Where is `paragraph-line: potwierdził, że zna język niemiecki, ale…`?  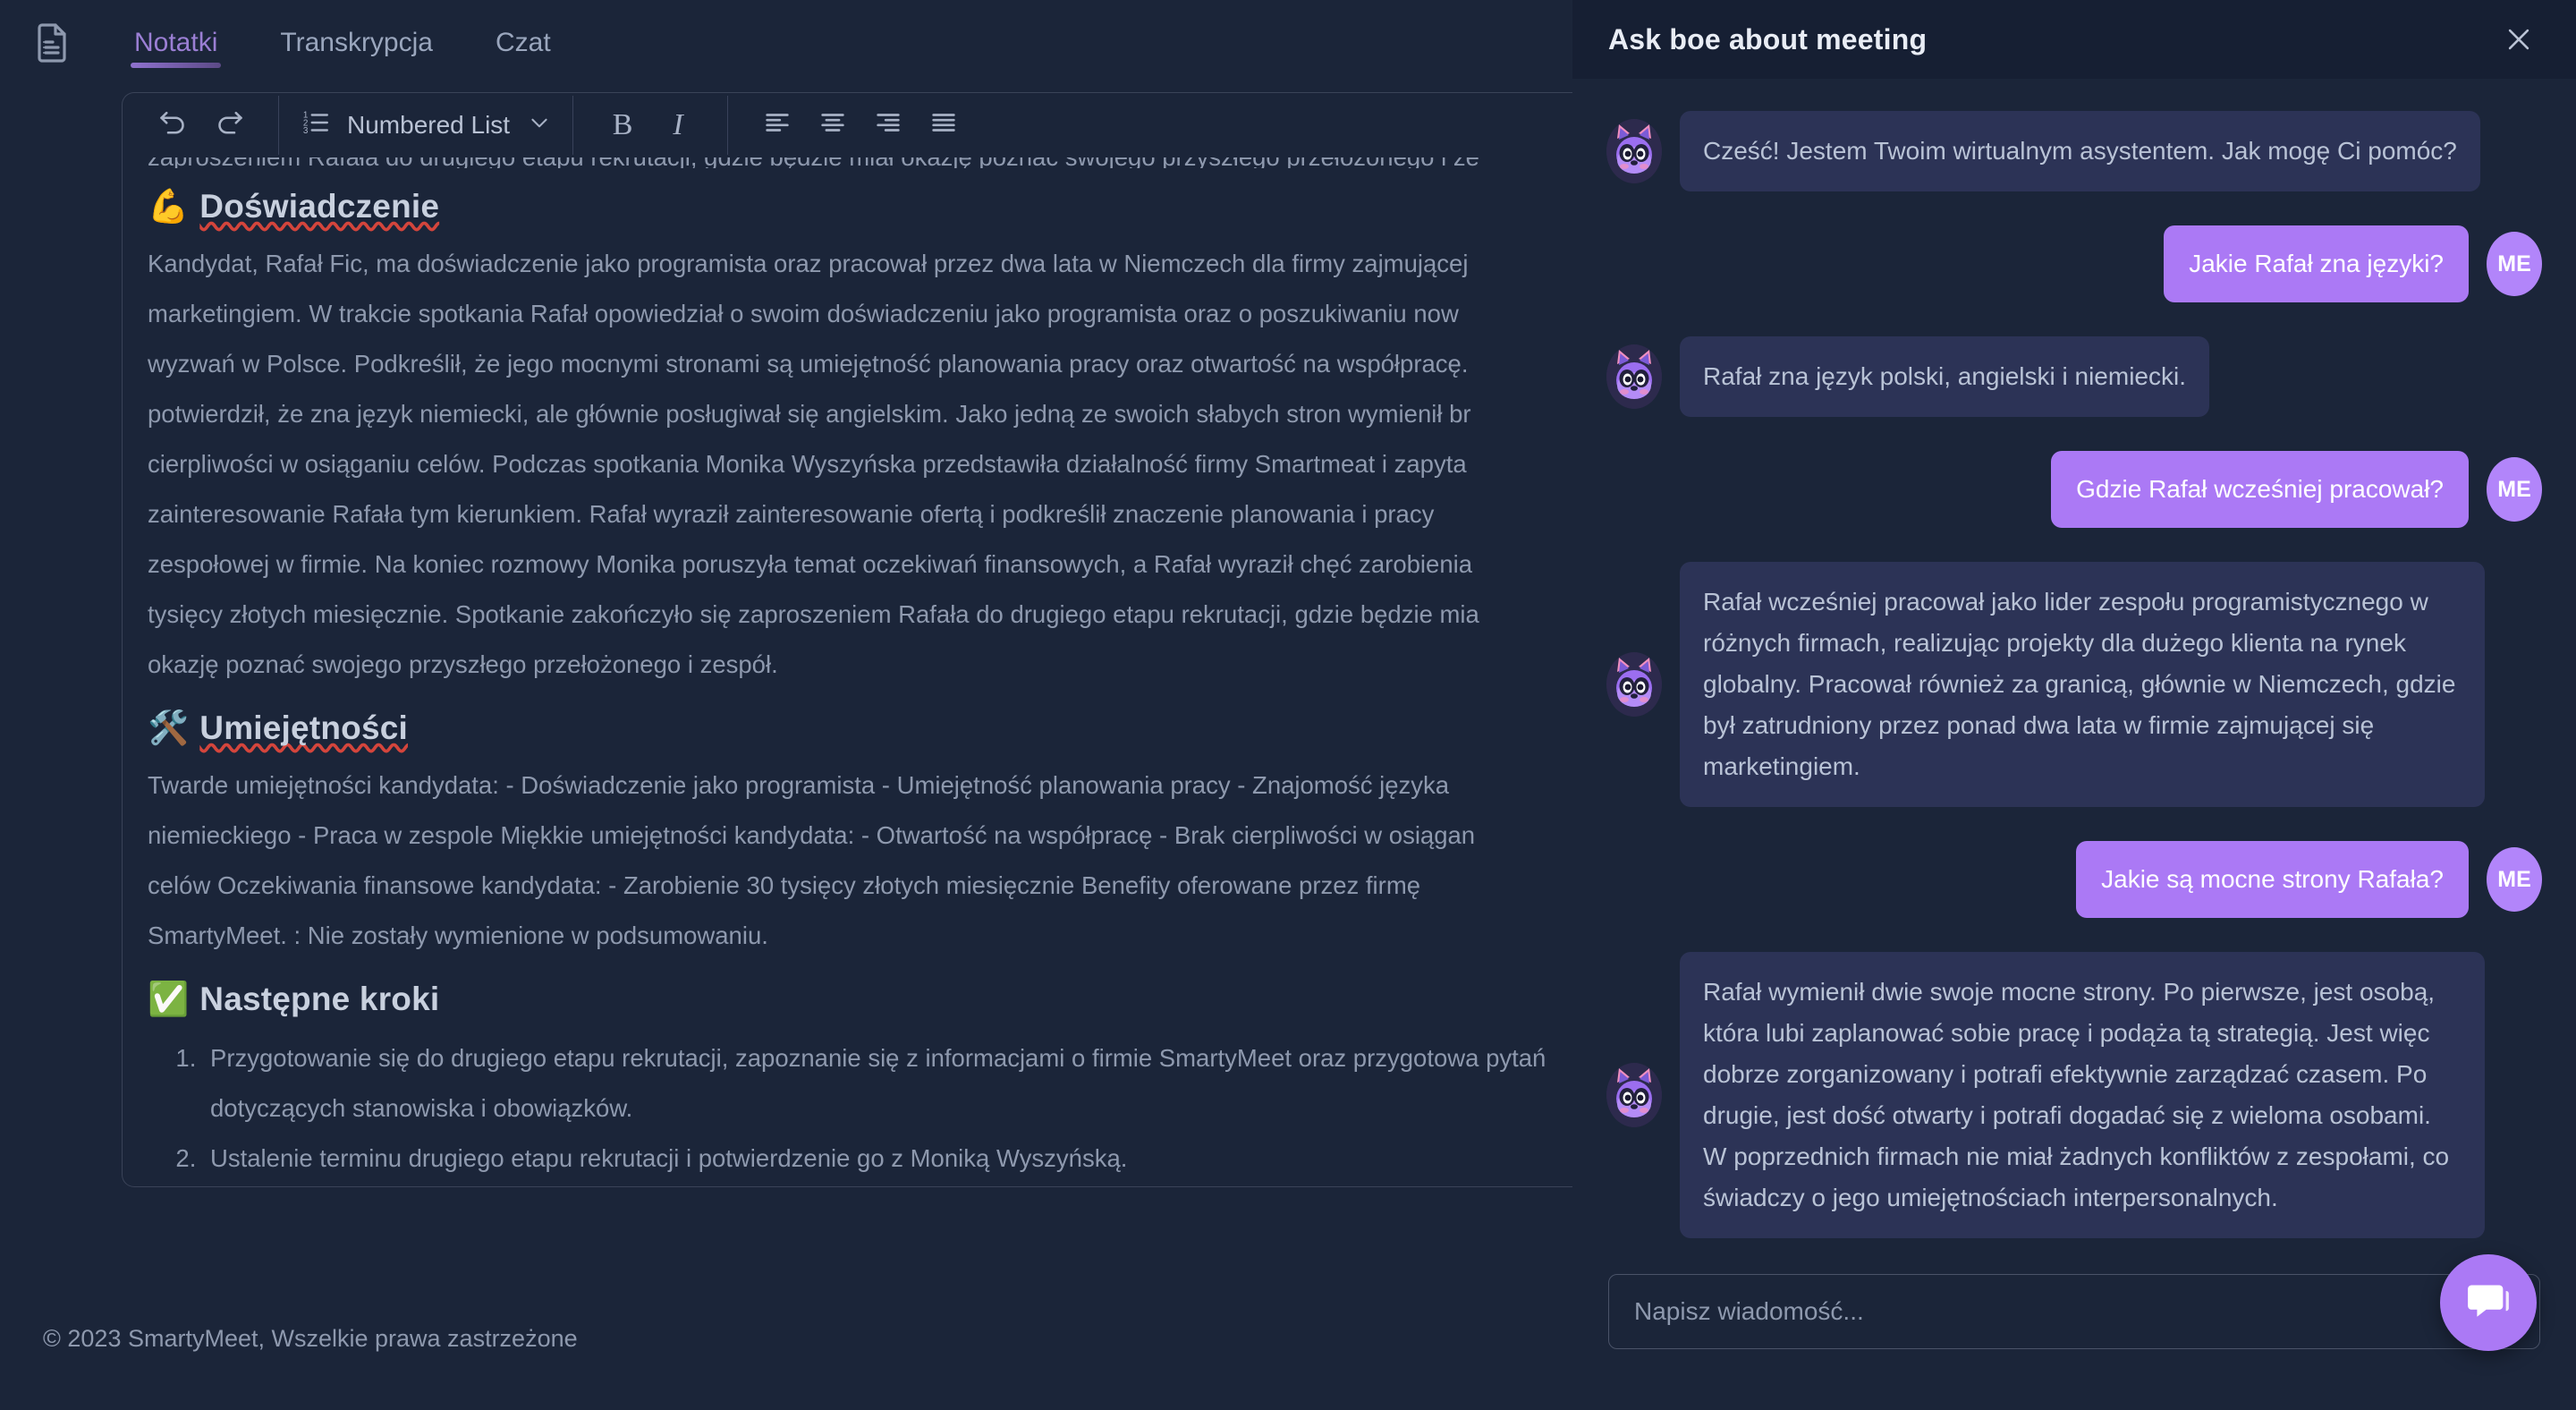 paragraph-line: potwierdził, że zna język niemiecki, ale… is located at coordinates (809, 414).